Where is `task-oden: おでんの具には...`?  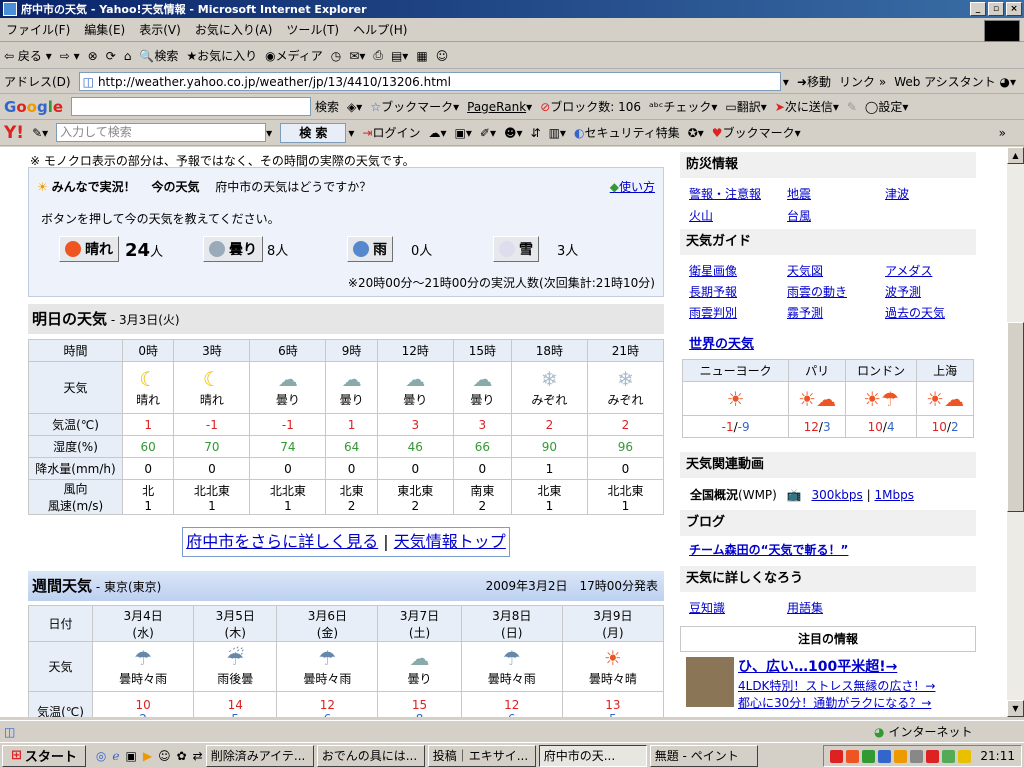
task-oden: おでんの具には... is located at coordinates (370, 755).